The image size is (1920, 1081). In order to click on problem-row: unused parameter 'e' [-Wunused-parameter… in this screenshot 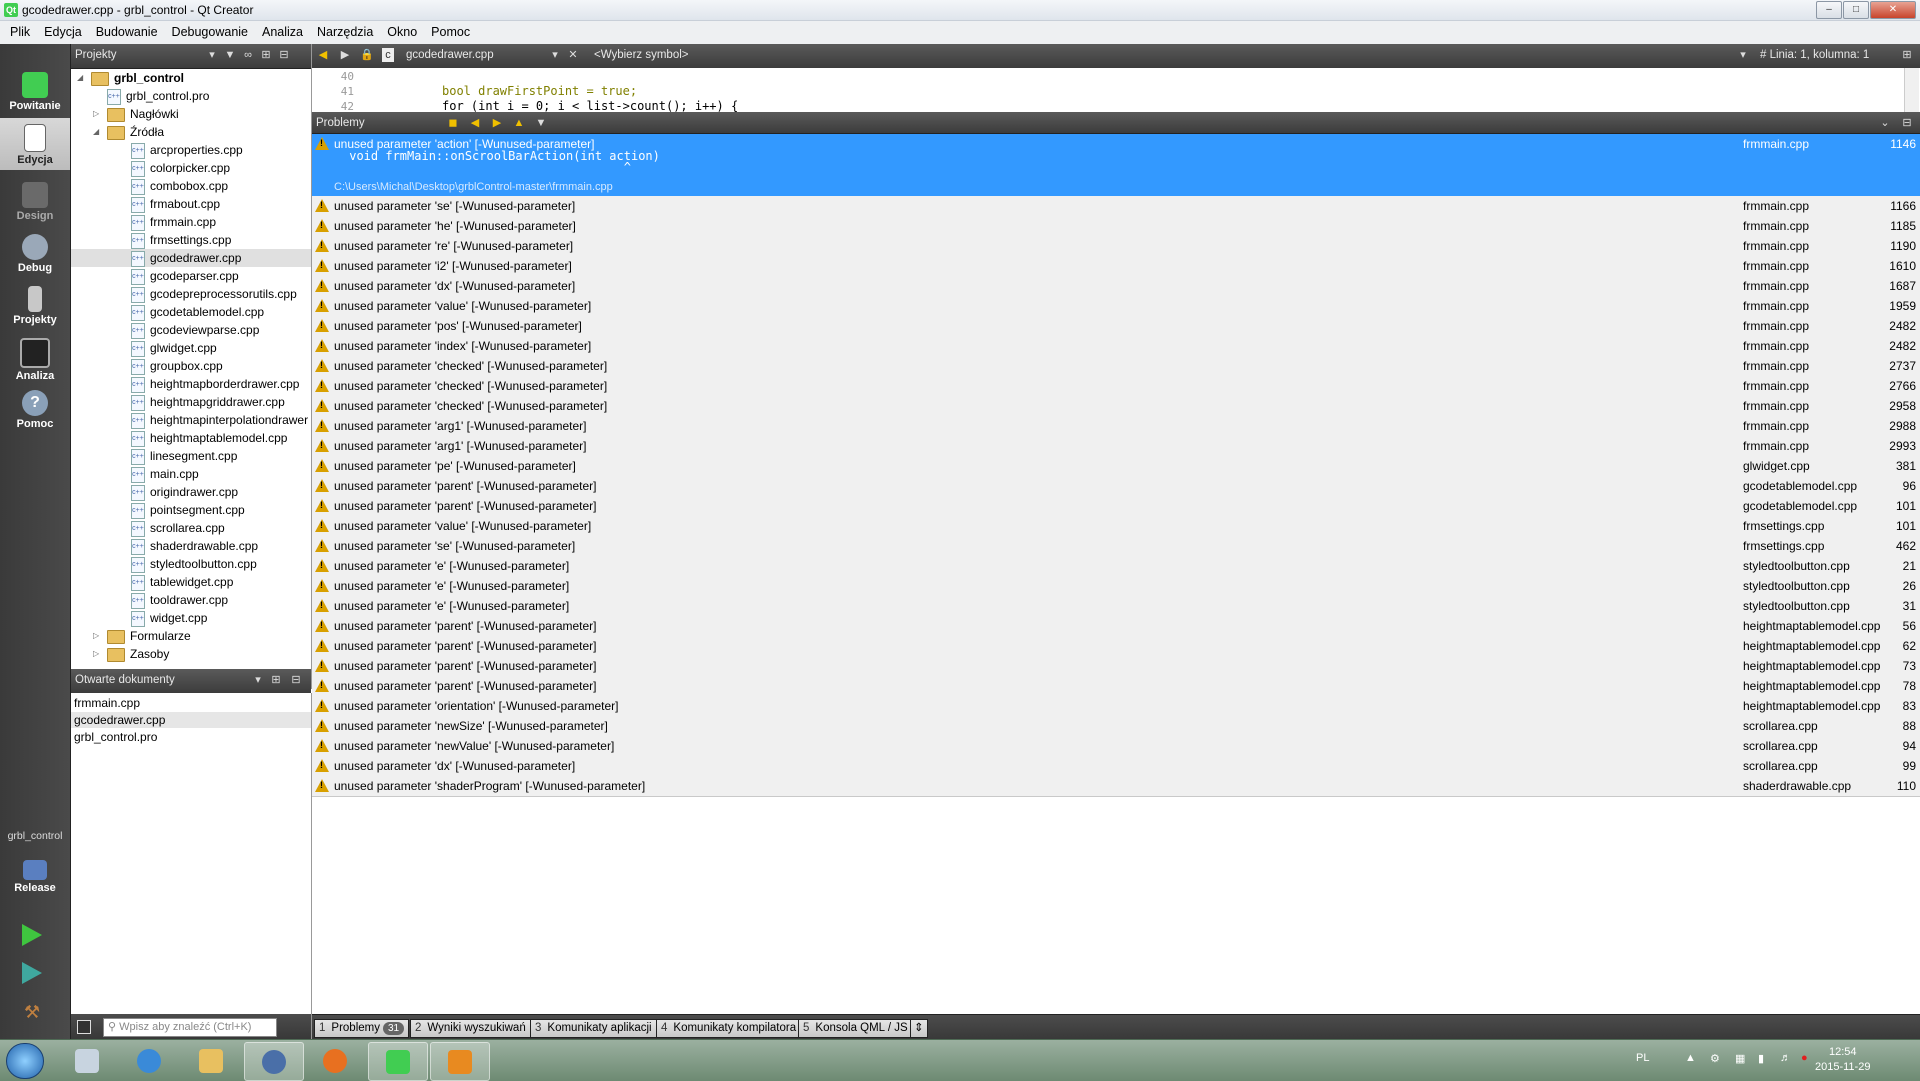, I will do `click(1116, 566)`.